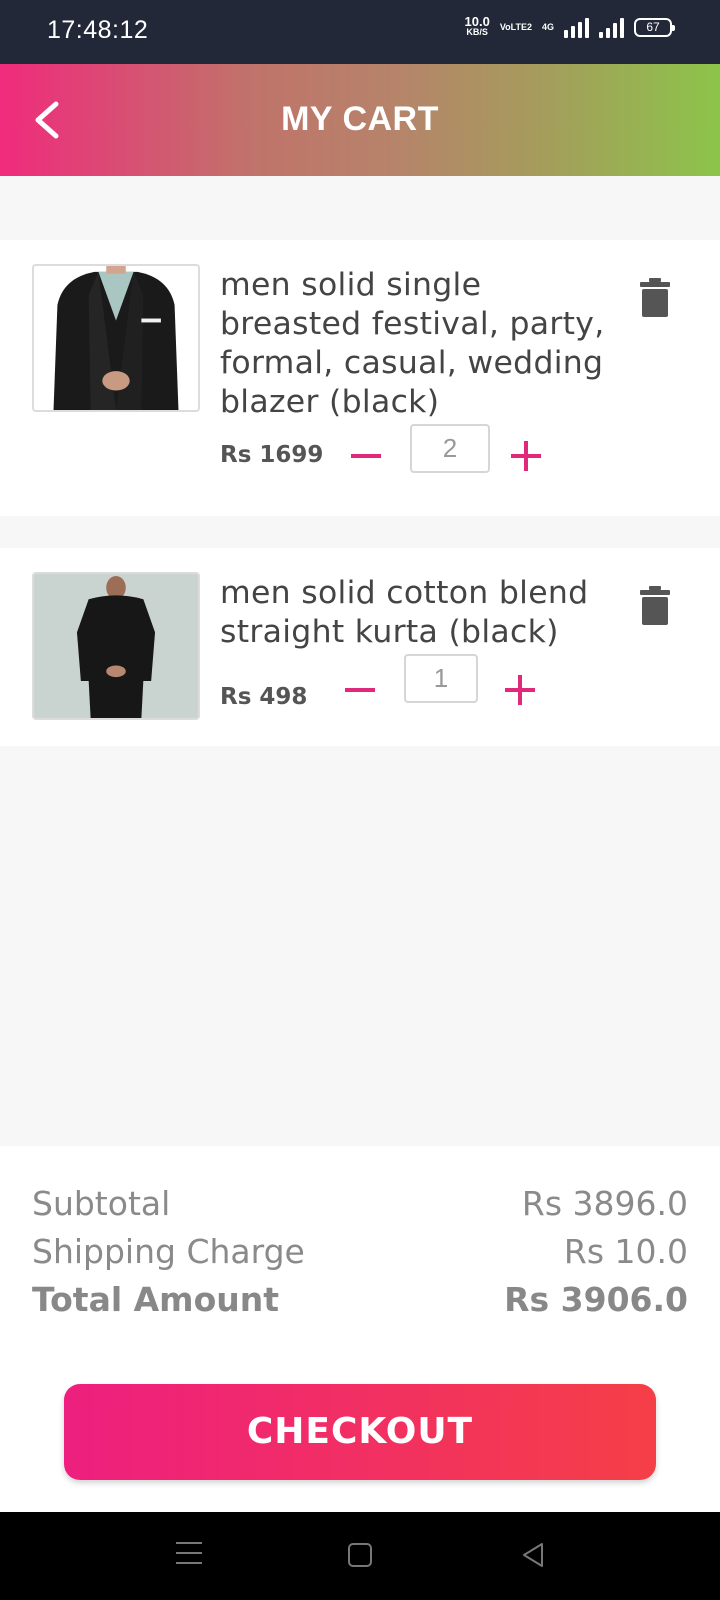 The image size is (720, 1600). Describe the element at coordinates (156, 1299) in the screenshot. I see `total-label: Total Amount` at that location.